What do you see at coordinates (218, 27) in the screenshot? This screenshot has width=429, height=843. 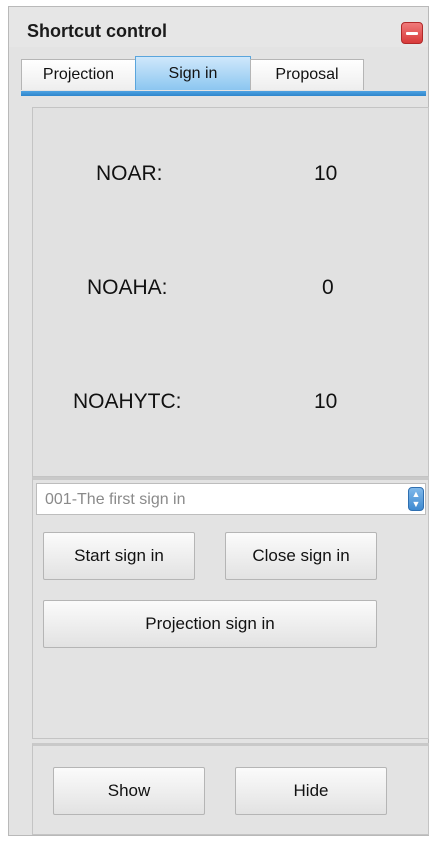 I see `title-bar: Shortcut control` at bounding box center [218, 27].